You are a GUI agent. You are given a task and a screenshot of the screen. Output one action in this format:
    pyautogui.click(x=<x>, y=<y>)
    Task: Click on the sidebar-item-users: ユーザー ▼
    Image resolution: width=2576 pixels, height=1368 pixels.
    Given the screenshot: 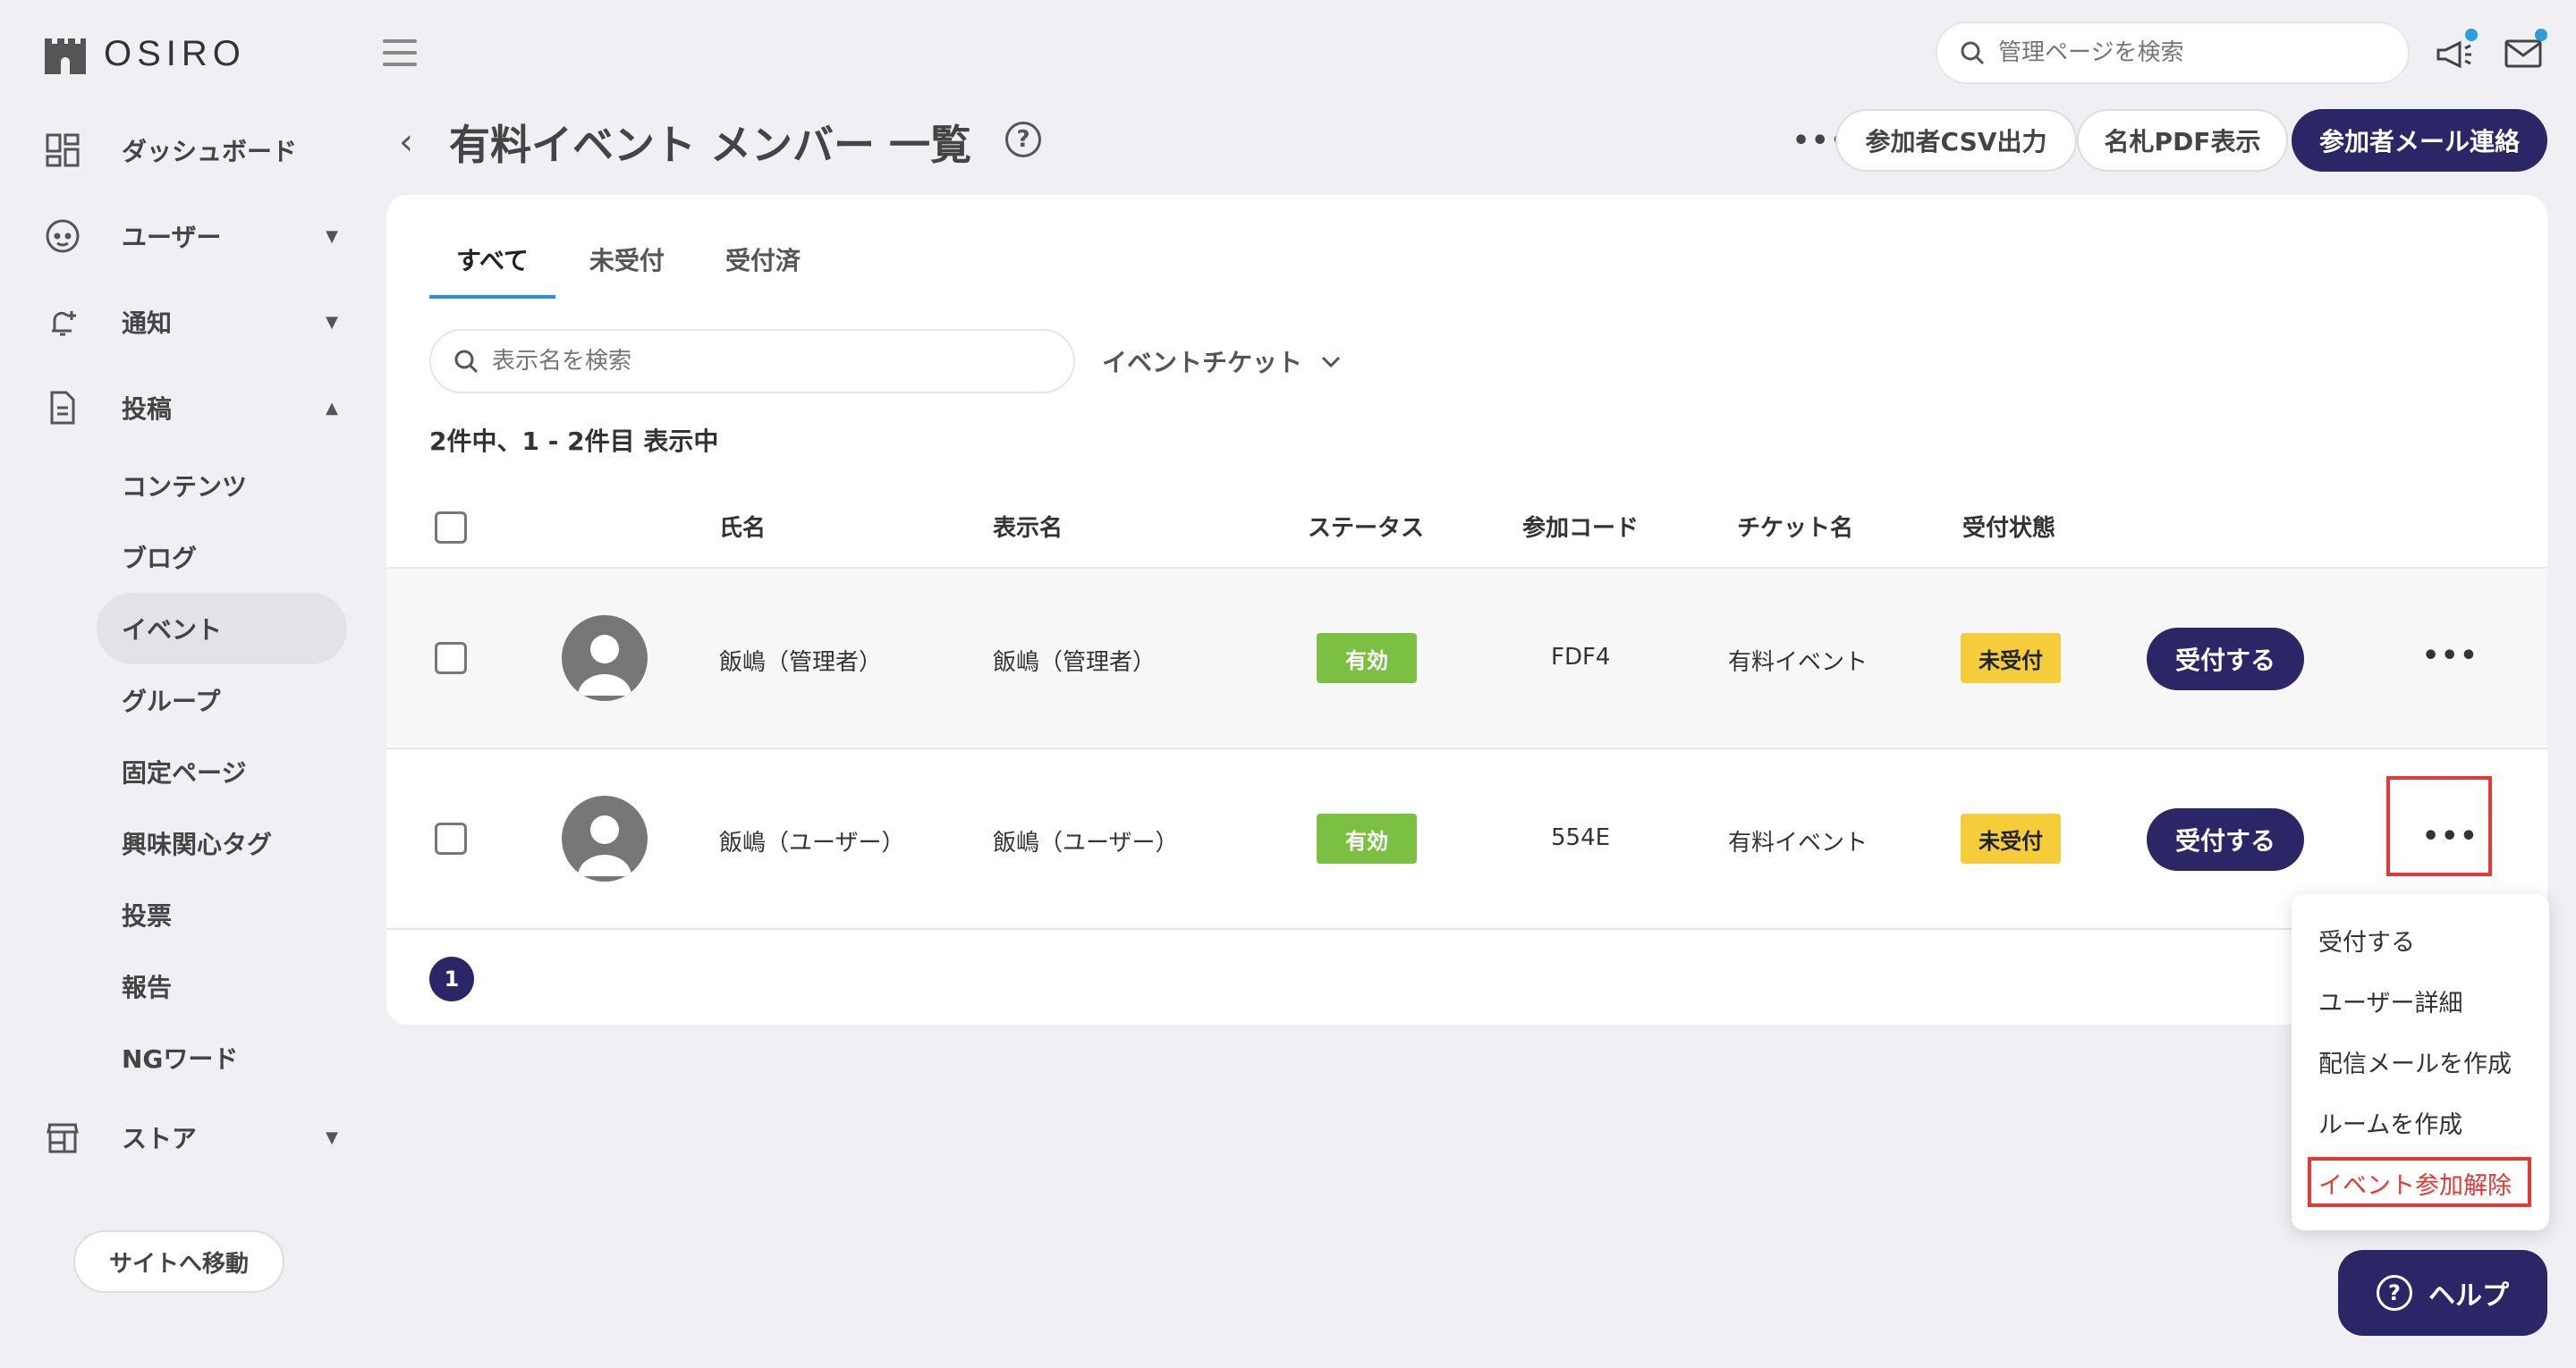 What is the action you would take?
    pyautogui.click(x=190, y=236)
    